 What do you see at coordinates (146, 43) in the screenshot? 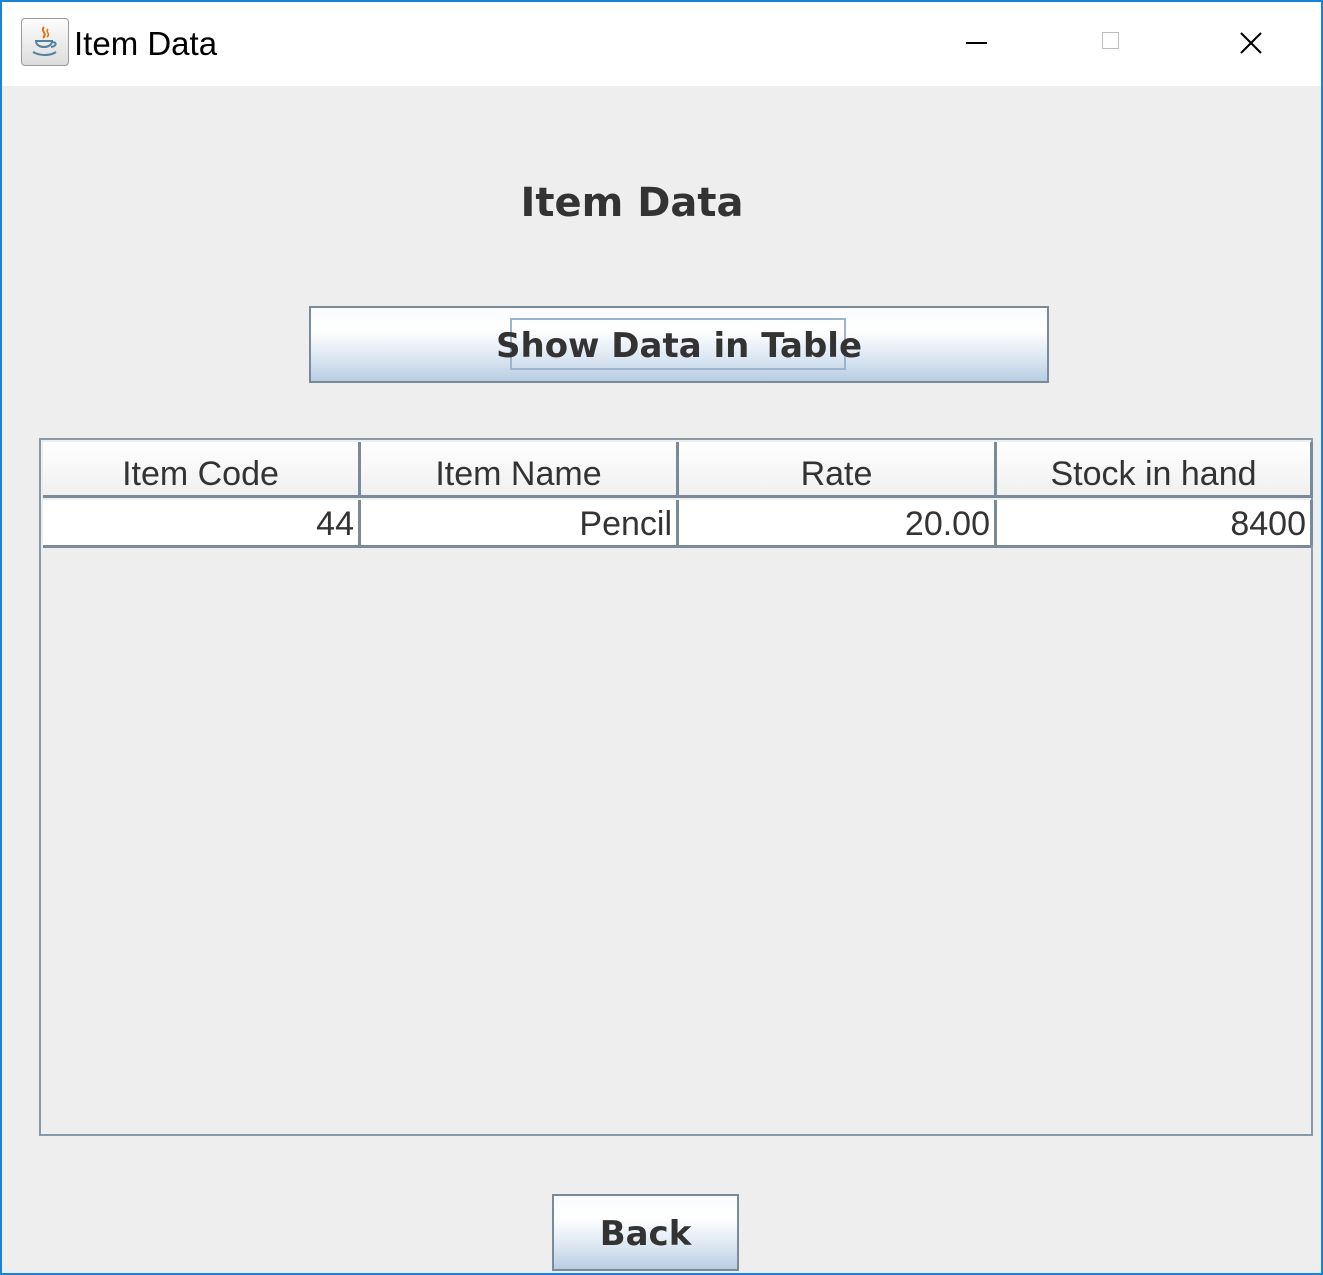
I see `window-title: Item Data` at bounding box center [146, 43].